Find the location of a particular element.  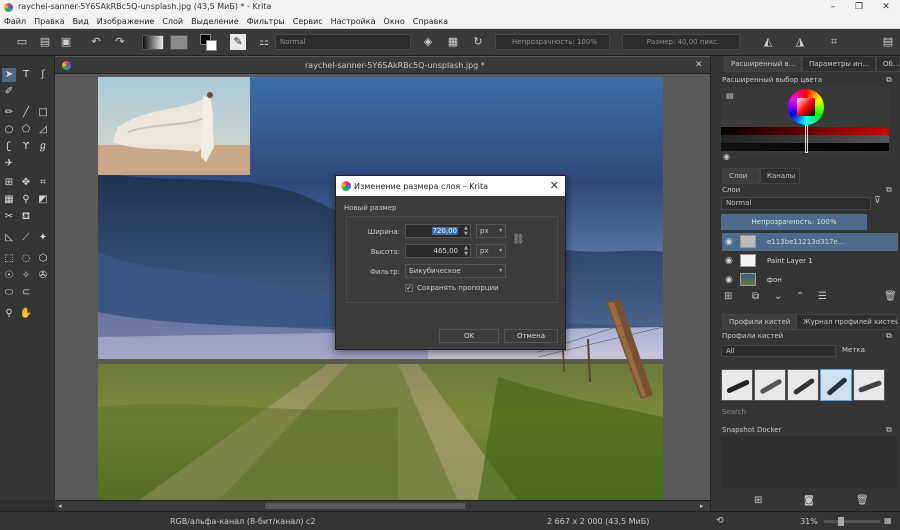

layer-filter-icon: ⊽ is located at coordinates (877, 201).